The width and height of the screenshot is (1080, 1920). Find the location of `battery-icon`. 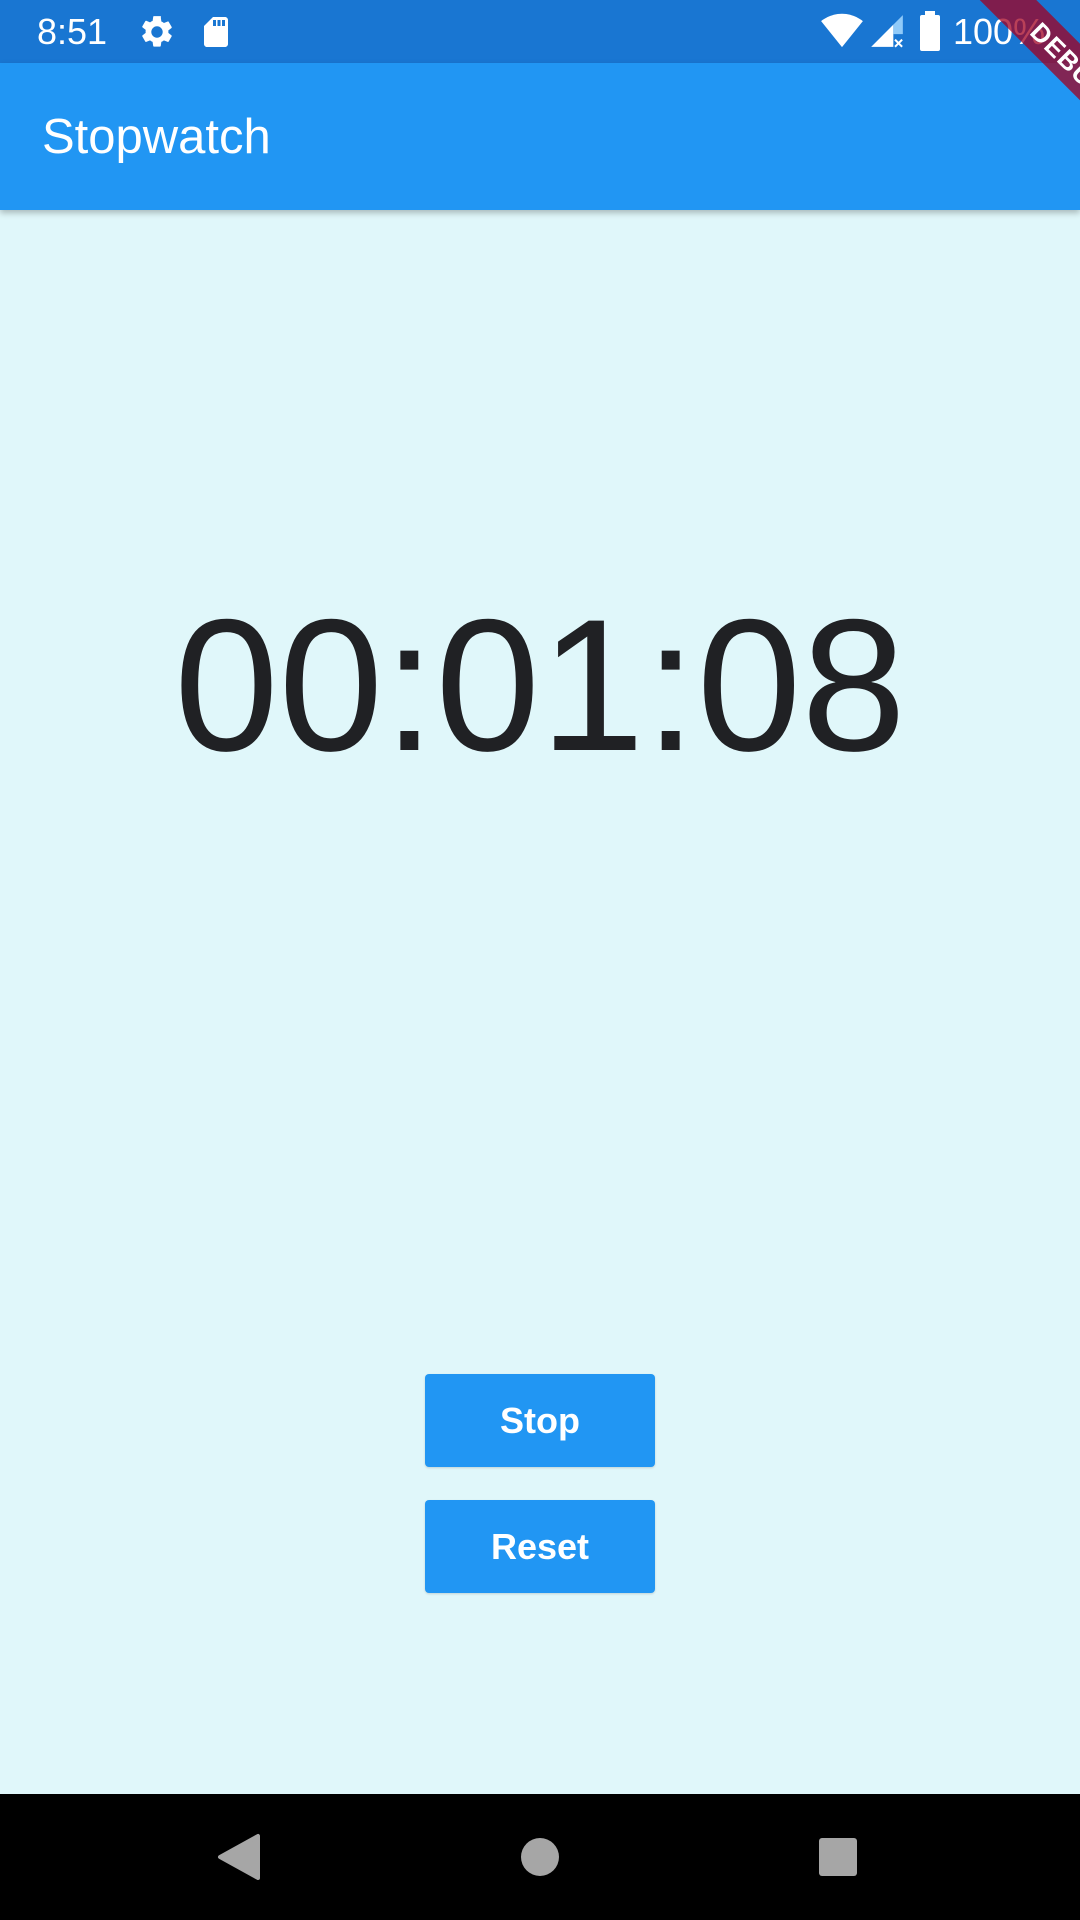

battery-icon is located at coordinates (930, 33).